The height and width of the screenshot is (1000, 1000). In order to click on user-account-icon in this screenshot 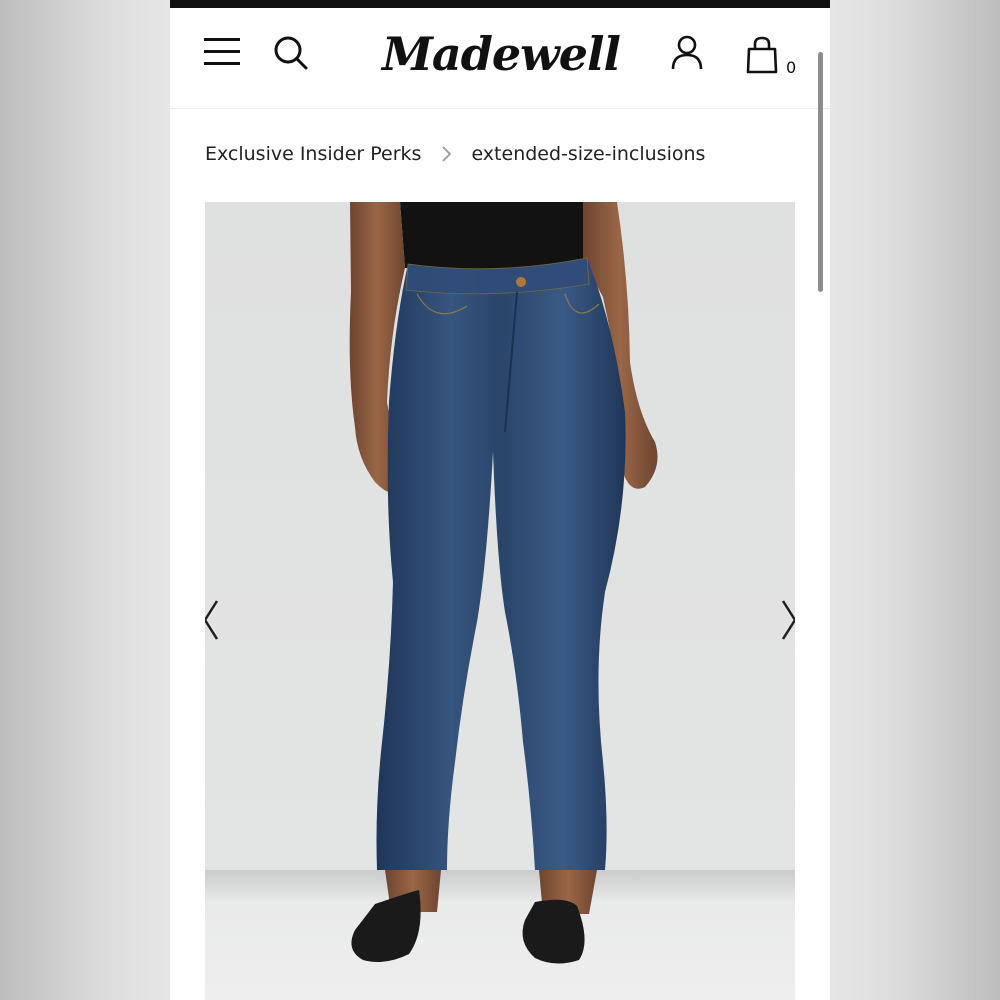, I will do `click(687, 53)`.